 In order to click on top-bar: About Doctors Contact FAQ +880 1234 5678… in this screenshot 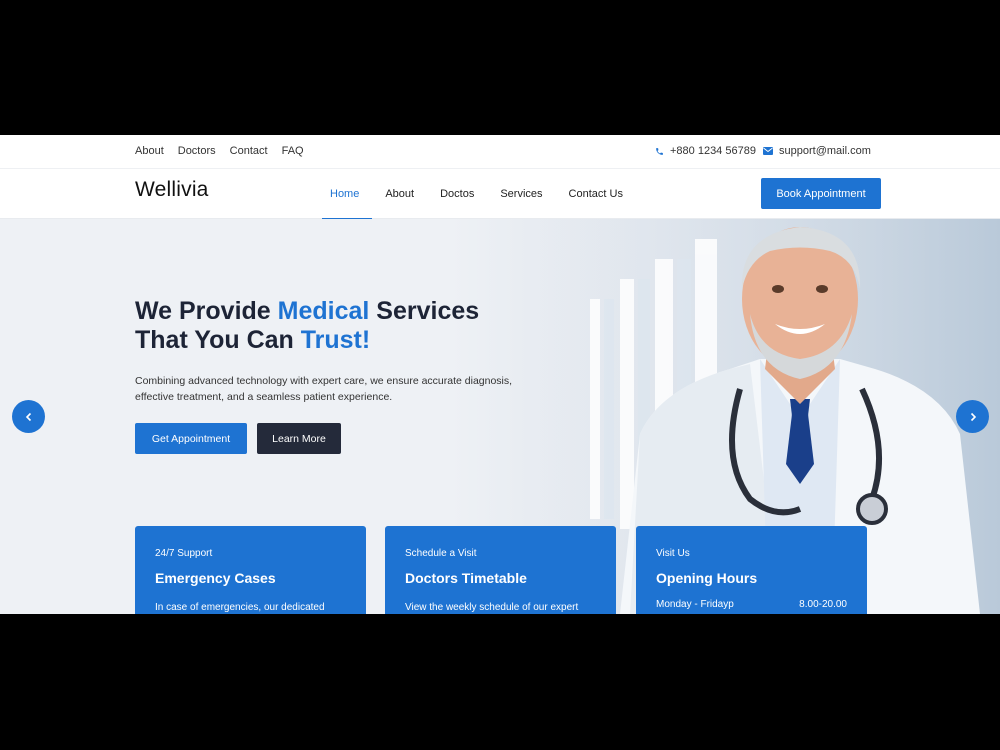, I will do `click(500, 152)`.